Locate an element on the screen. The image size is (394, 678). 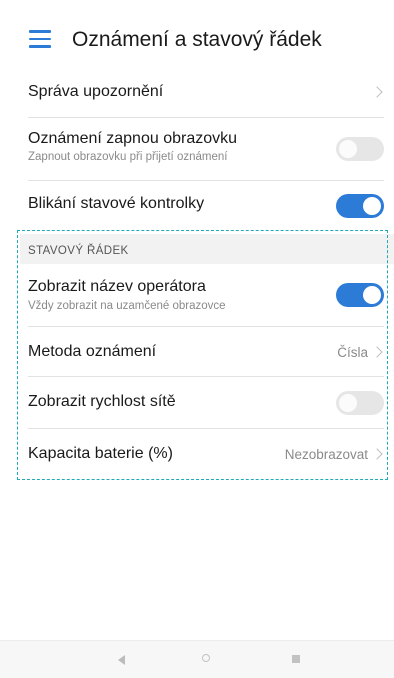
manage-notifications-label: Správa upozornění is located at coordinates (96, 91).